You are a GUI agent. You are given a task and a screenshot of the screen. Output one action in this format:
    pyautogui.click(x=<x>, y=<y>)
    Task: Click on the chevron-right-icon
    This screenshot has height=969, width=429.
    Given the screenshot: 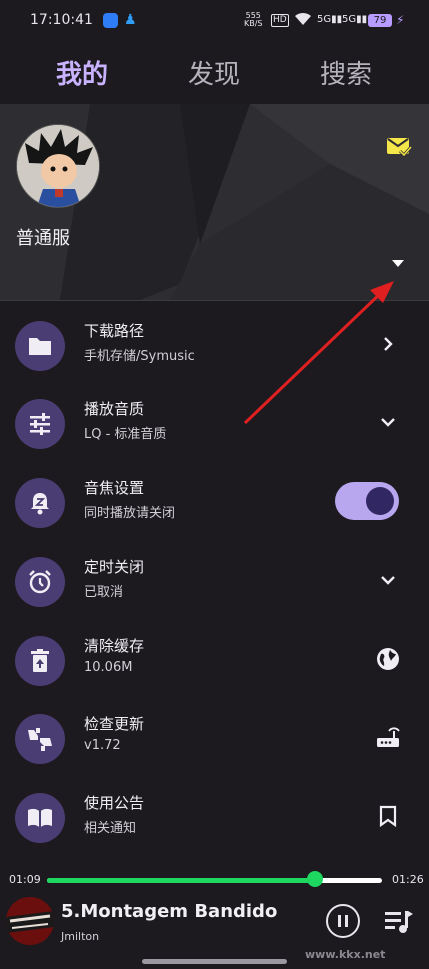 What is the action you would take?
    pyautogui.click(x=388, y=344)
    